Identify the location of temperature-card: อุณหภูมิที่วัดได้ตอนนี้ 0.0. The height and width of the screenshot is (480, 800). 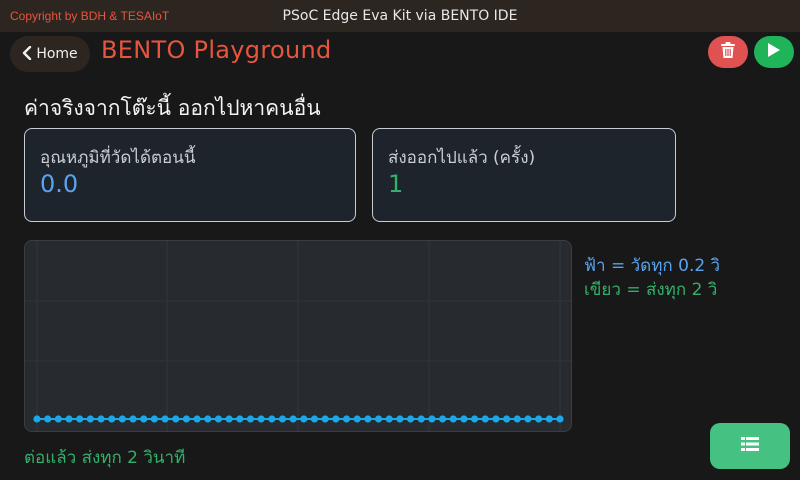
(190, 175).